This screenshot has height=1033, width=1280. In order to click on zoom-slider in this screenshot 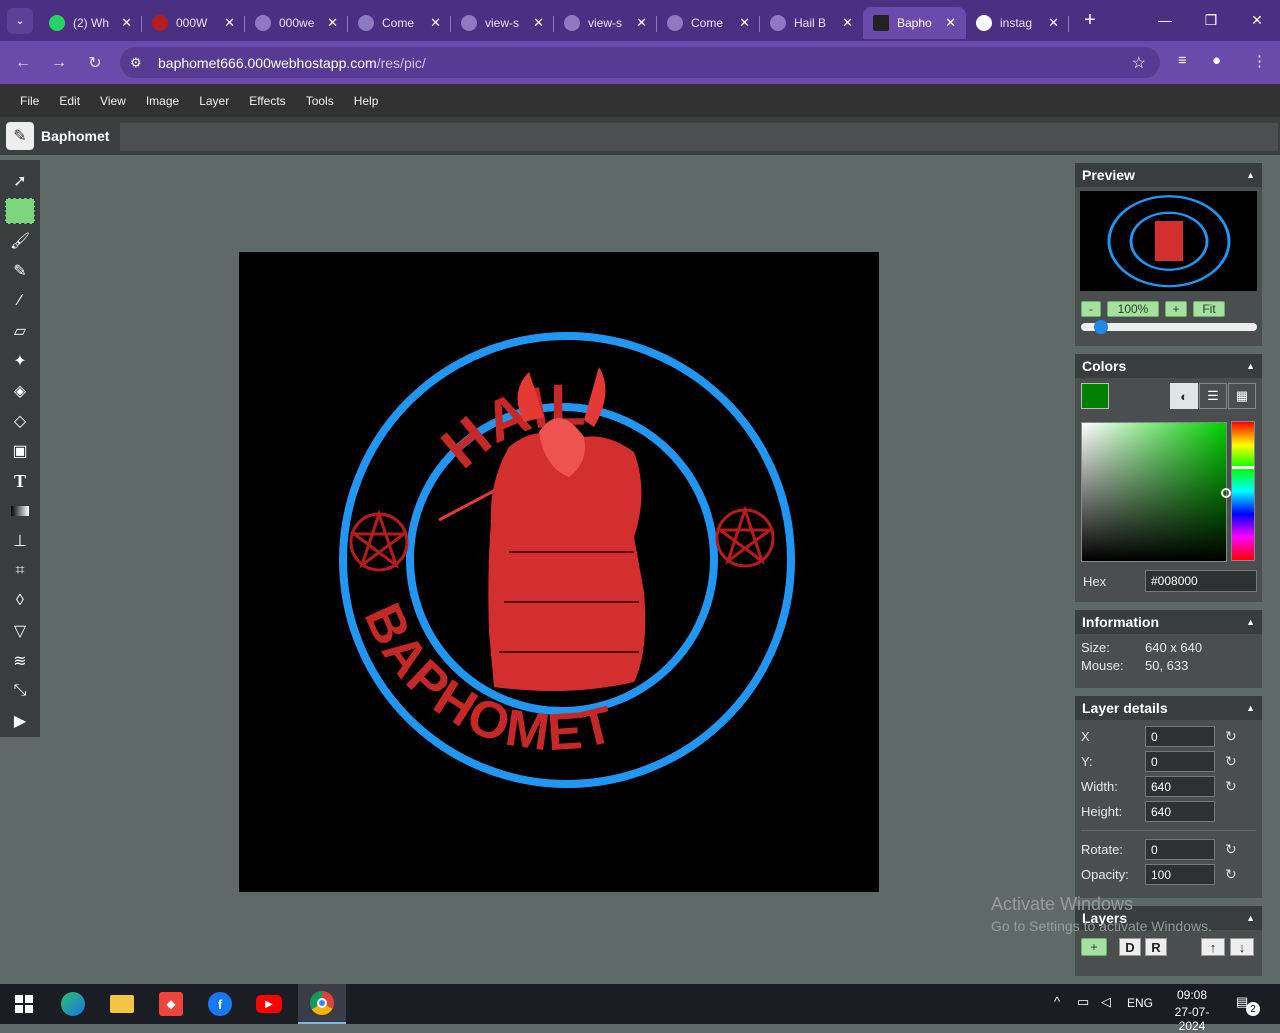, I will do `click(1169, 327)`.